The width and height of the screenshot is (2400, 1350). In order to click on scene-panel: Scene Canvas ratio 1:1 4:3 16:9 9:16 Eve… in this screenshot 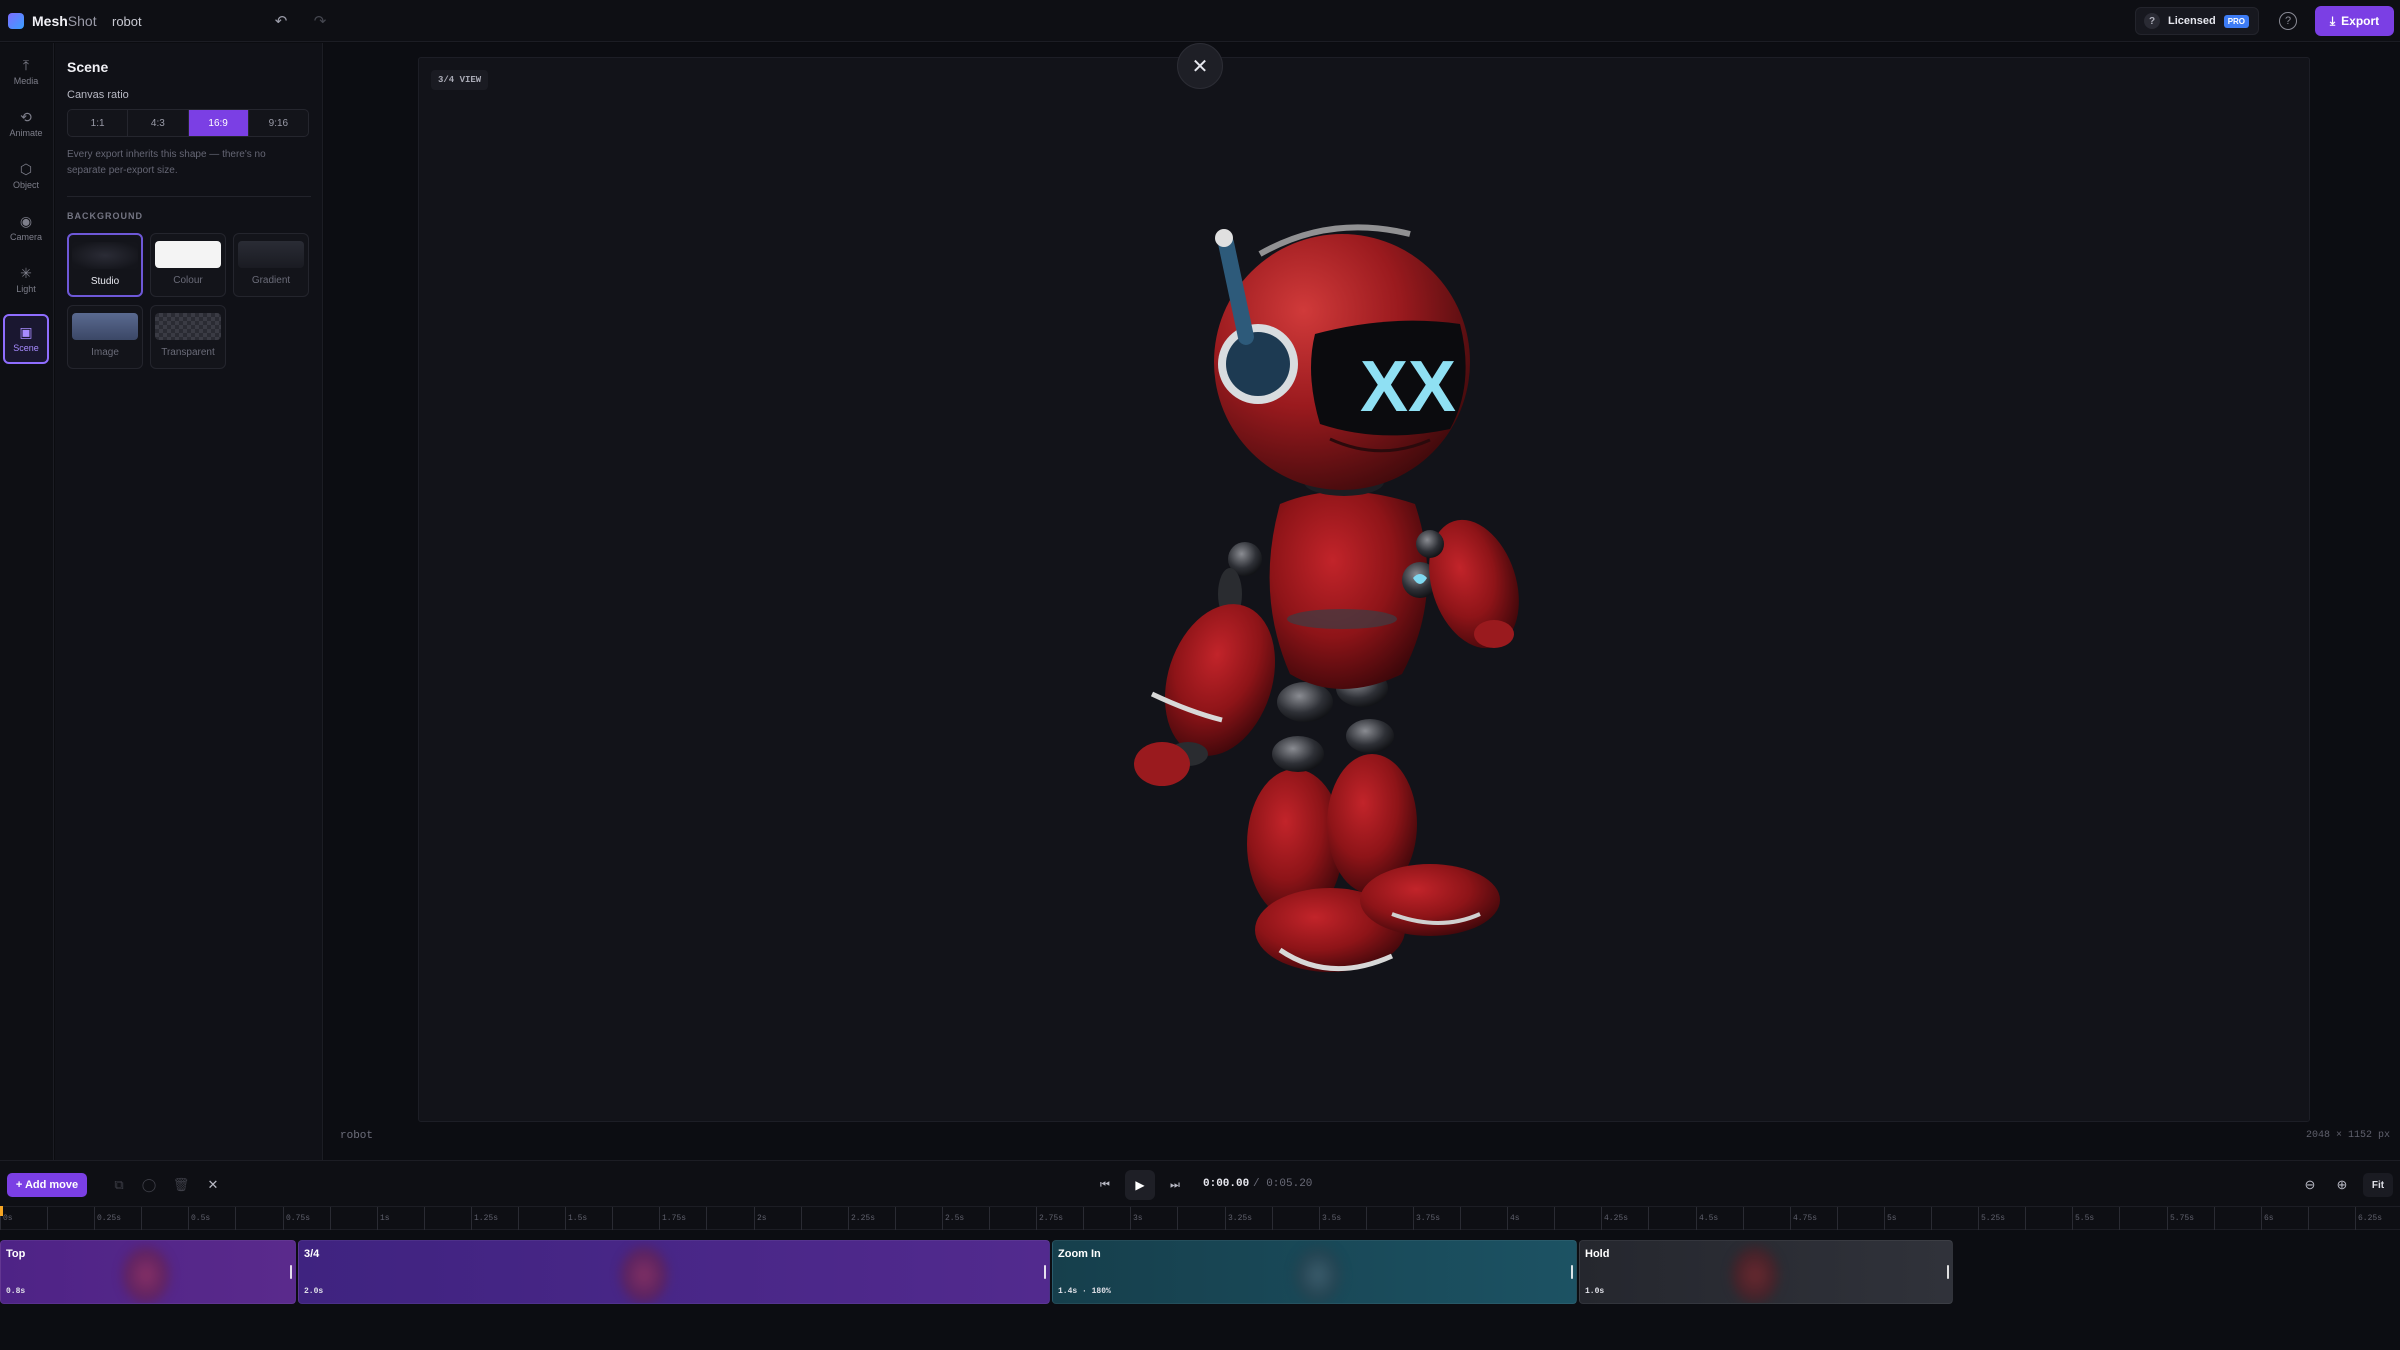, I will do `click(189, 601)`.